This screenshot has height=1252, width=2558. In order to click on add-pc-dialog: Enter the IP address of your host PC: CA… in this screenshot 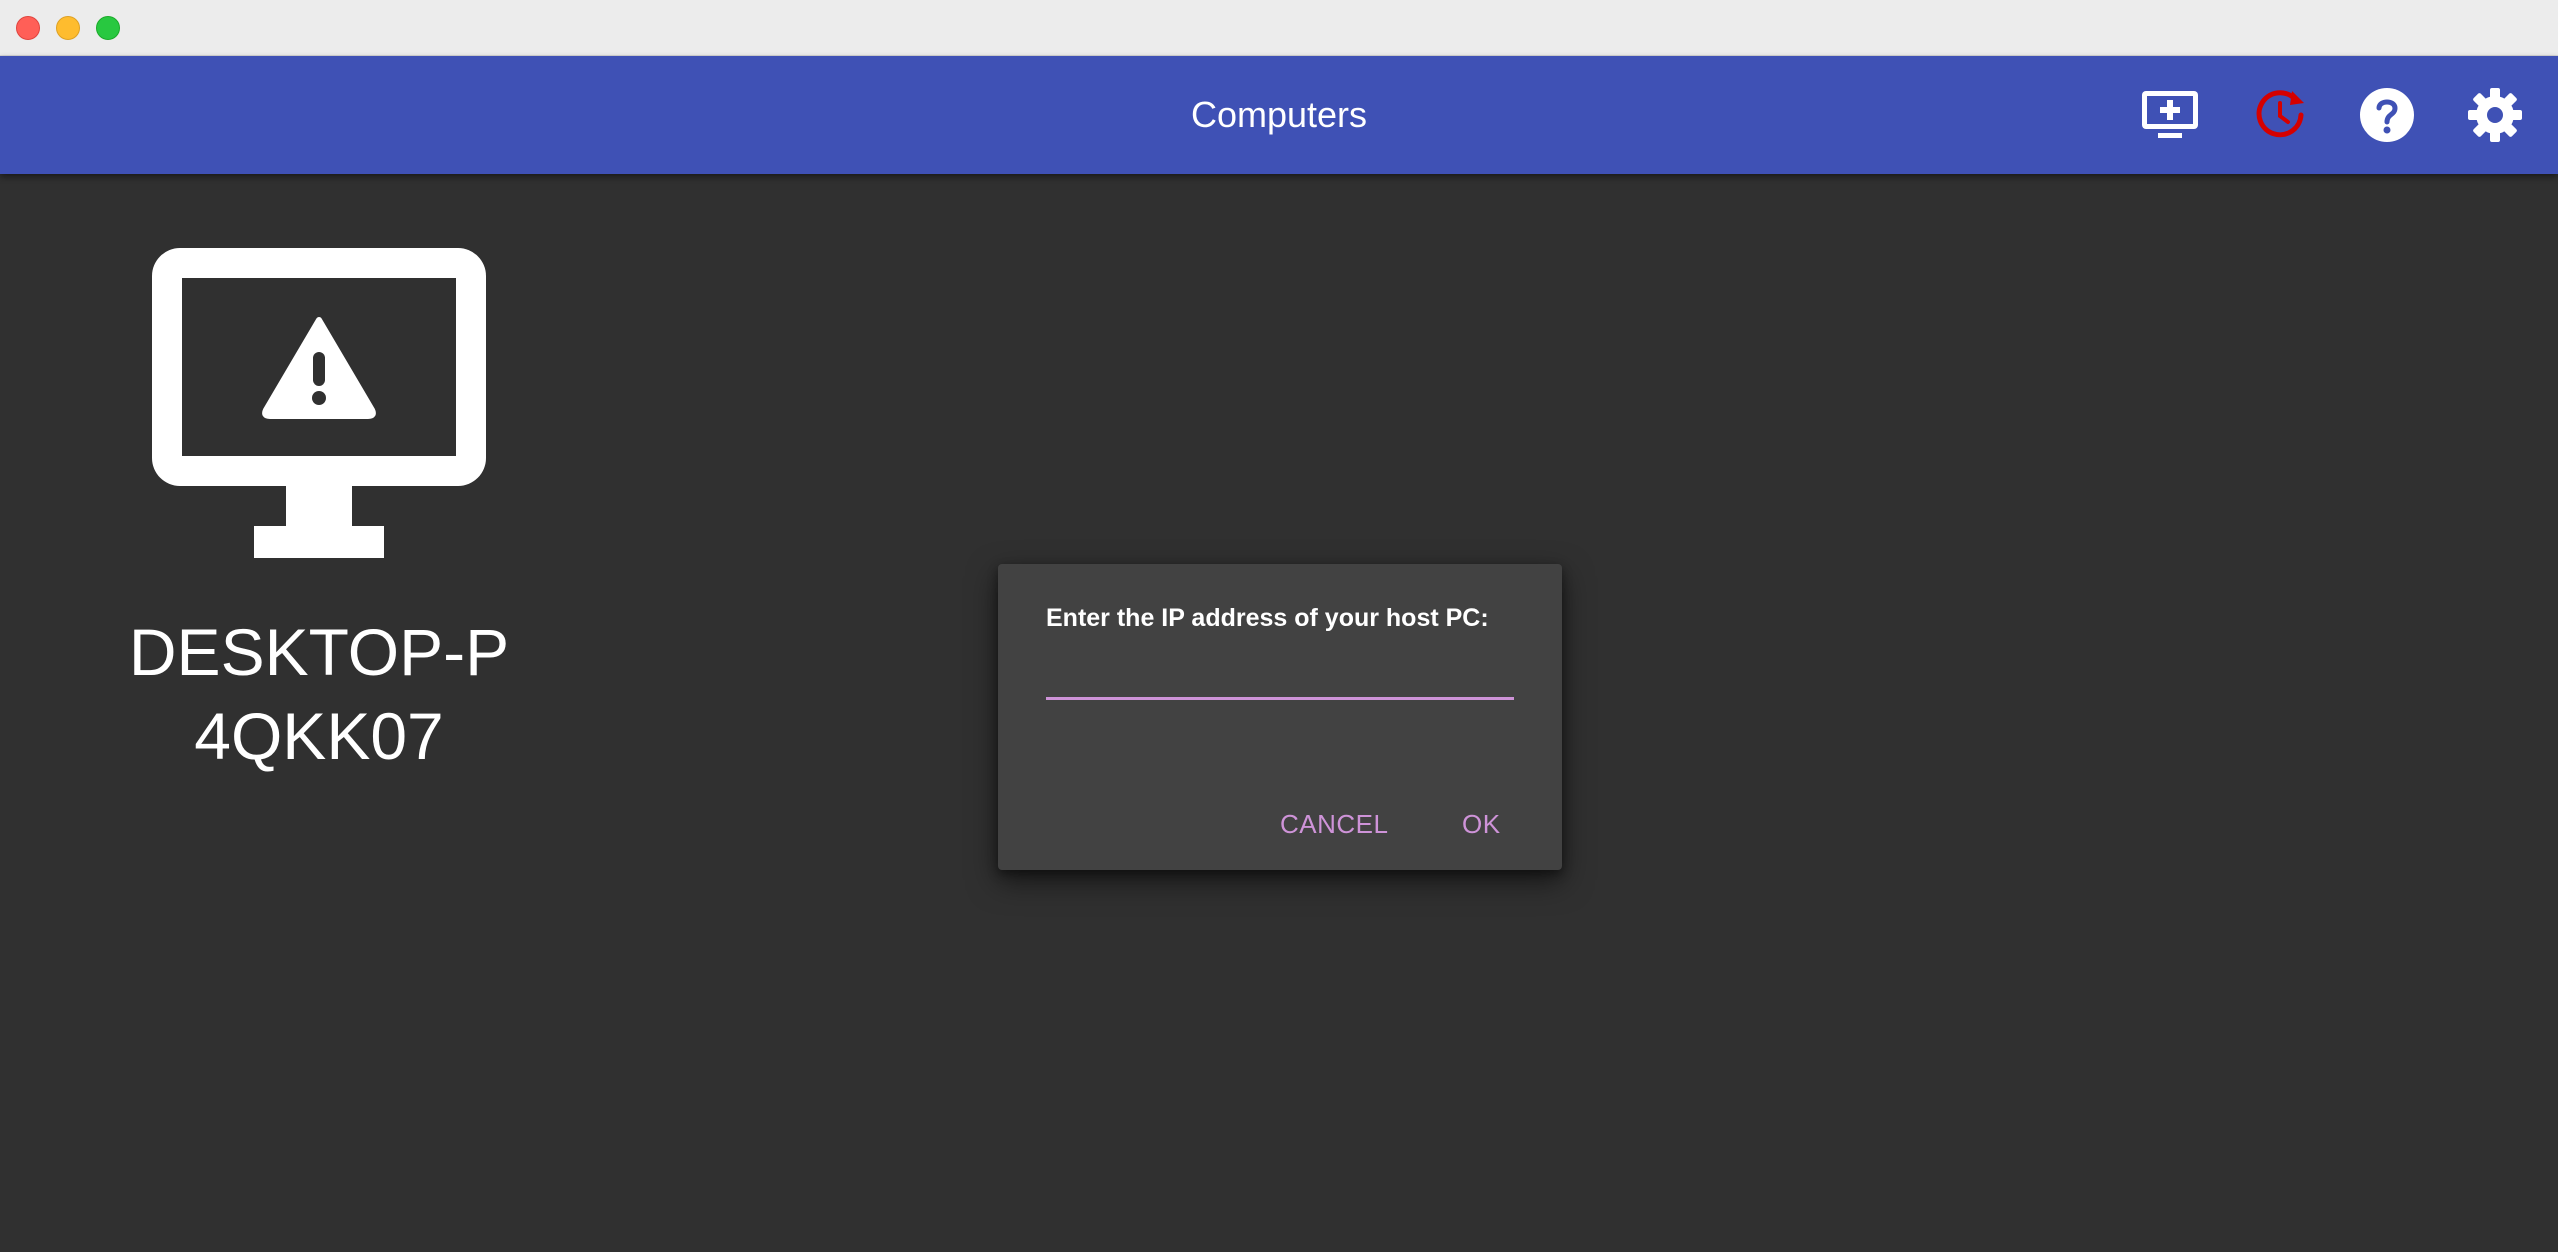, I will do `click(1280, 717)`.